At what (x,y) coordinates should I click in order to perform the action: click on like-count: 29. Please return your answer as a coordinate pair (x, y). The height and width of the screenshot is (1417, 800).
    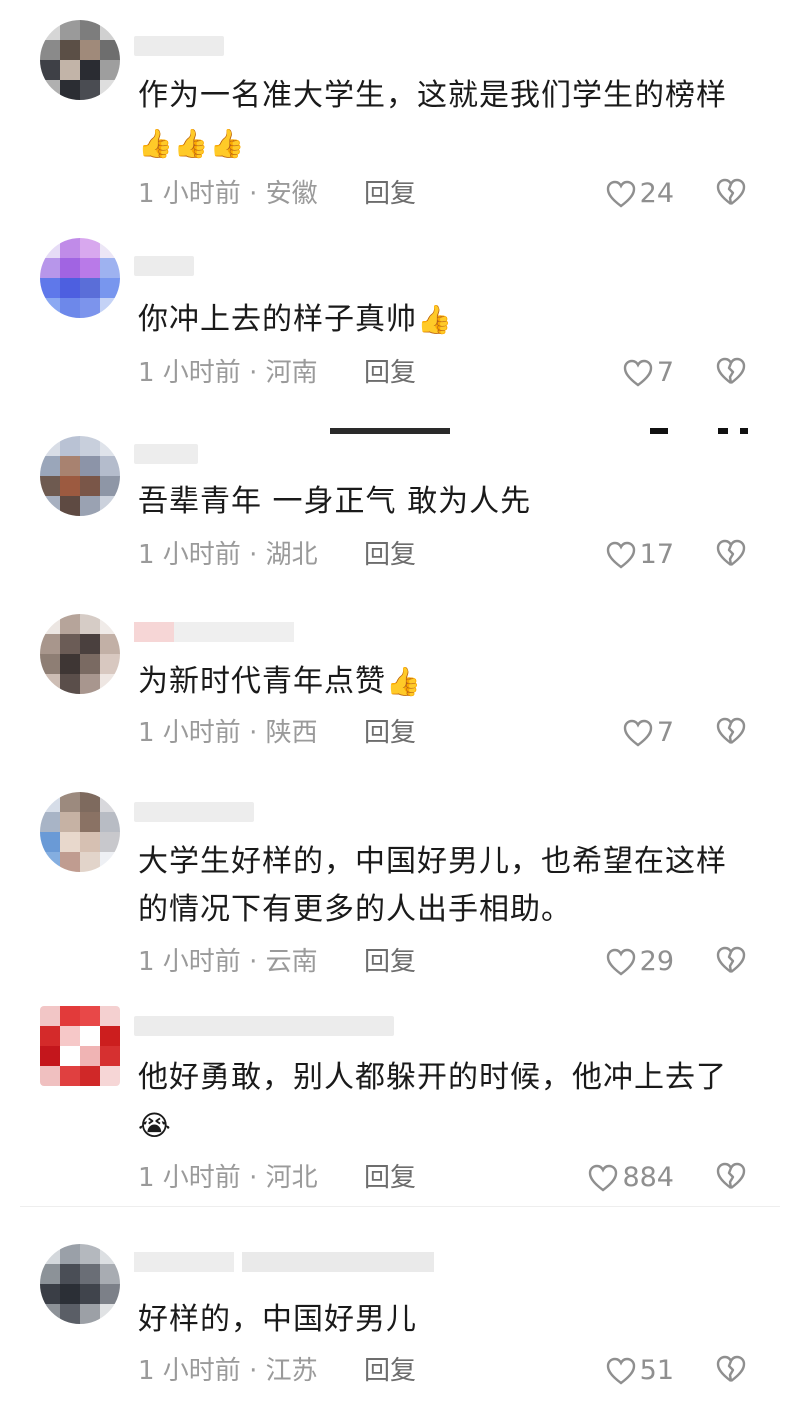
    Looking at the image, I should click on (656, 961).